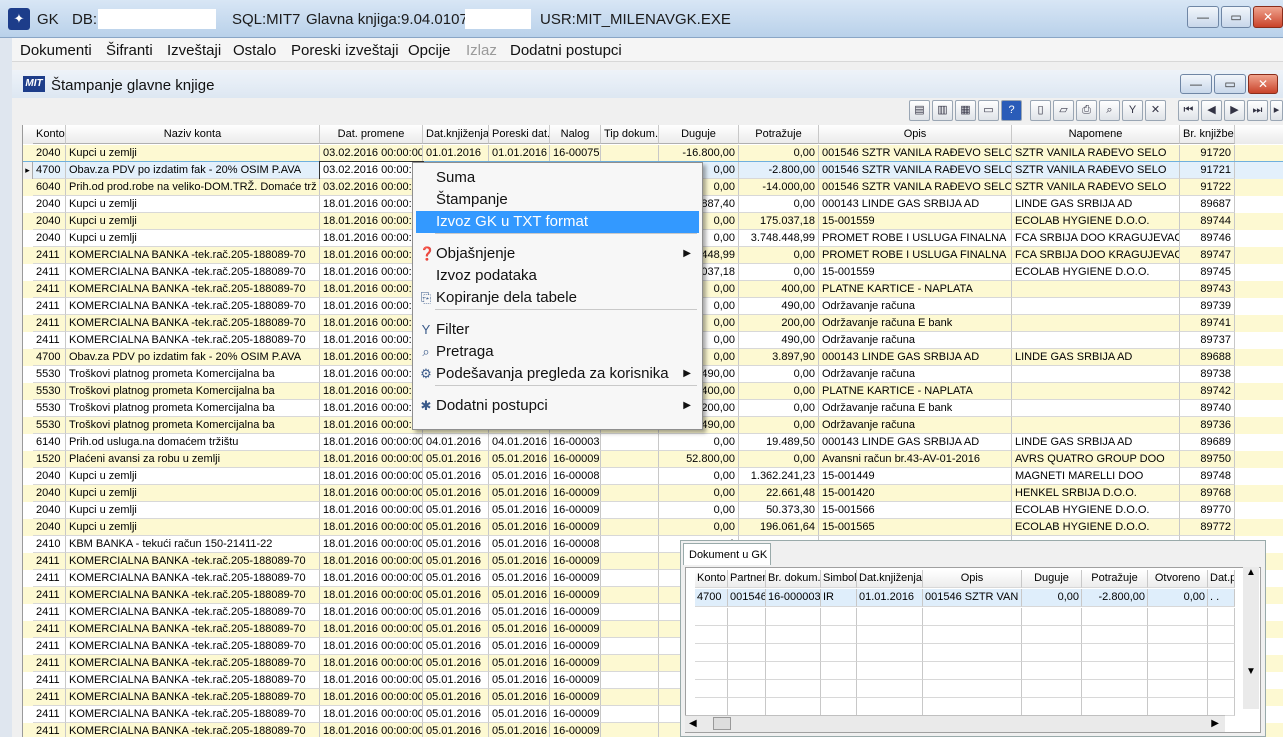 Image resolution: width=1283 pixels, height=737 pixels. What do you see at coordinates (1257, 110) in the screenshot?
I see `last-record-icon: ⏭` at bounding box center [1257, 110].